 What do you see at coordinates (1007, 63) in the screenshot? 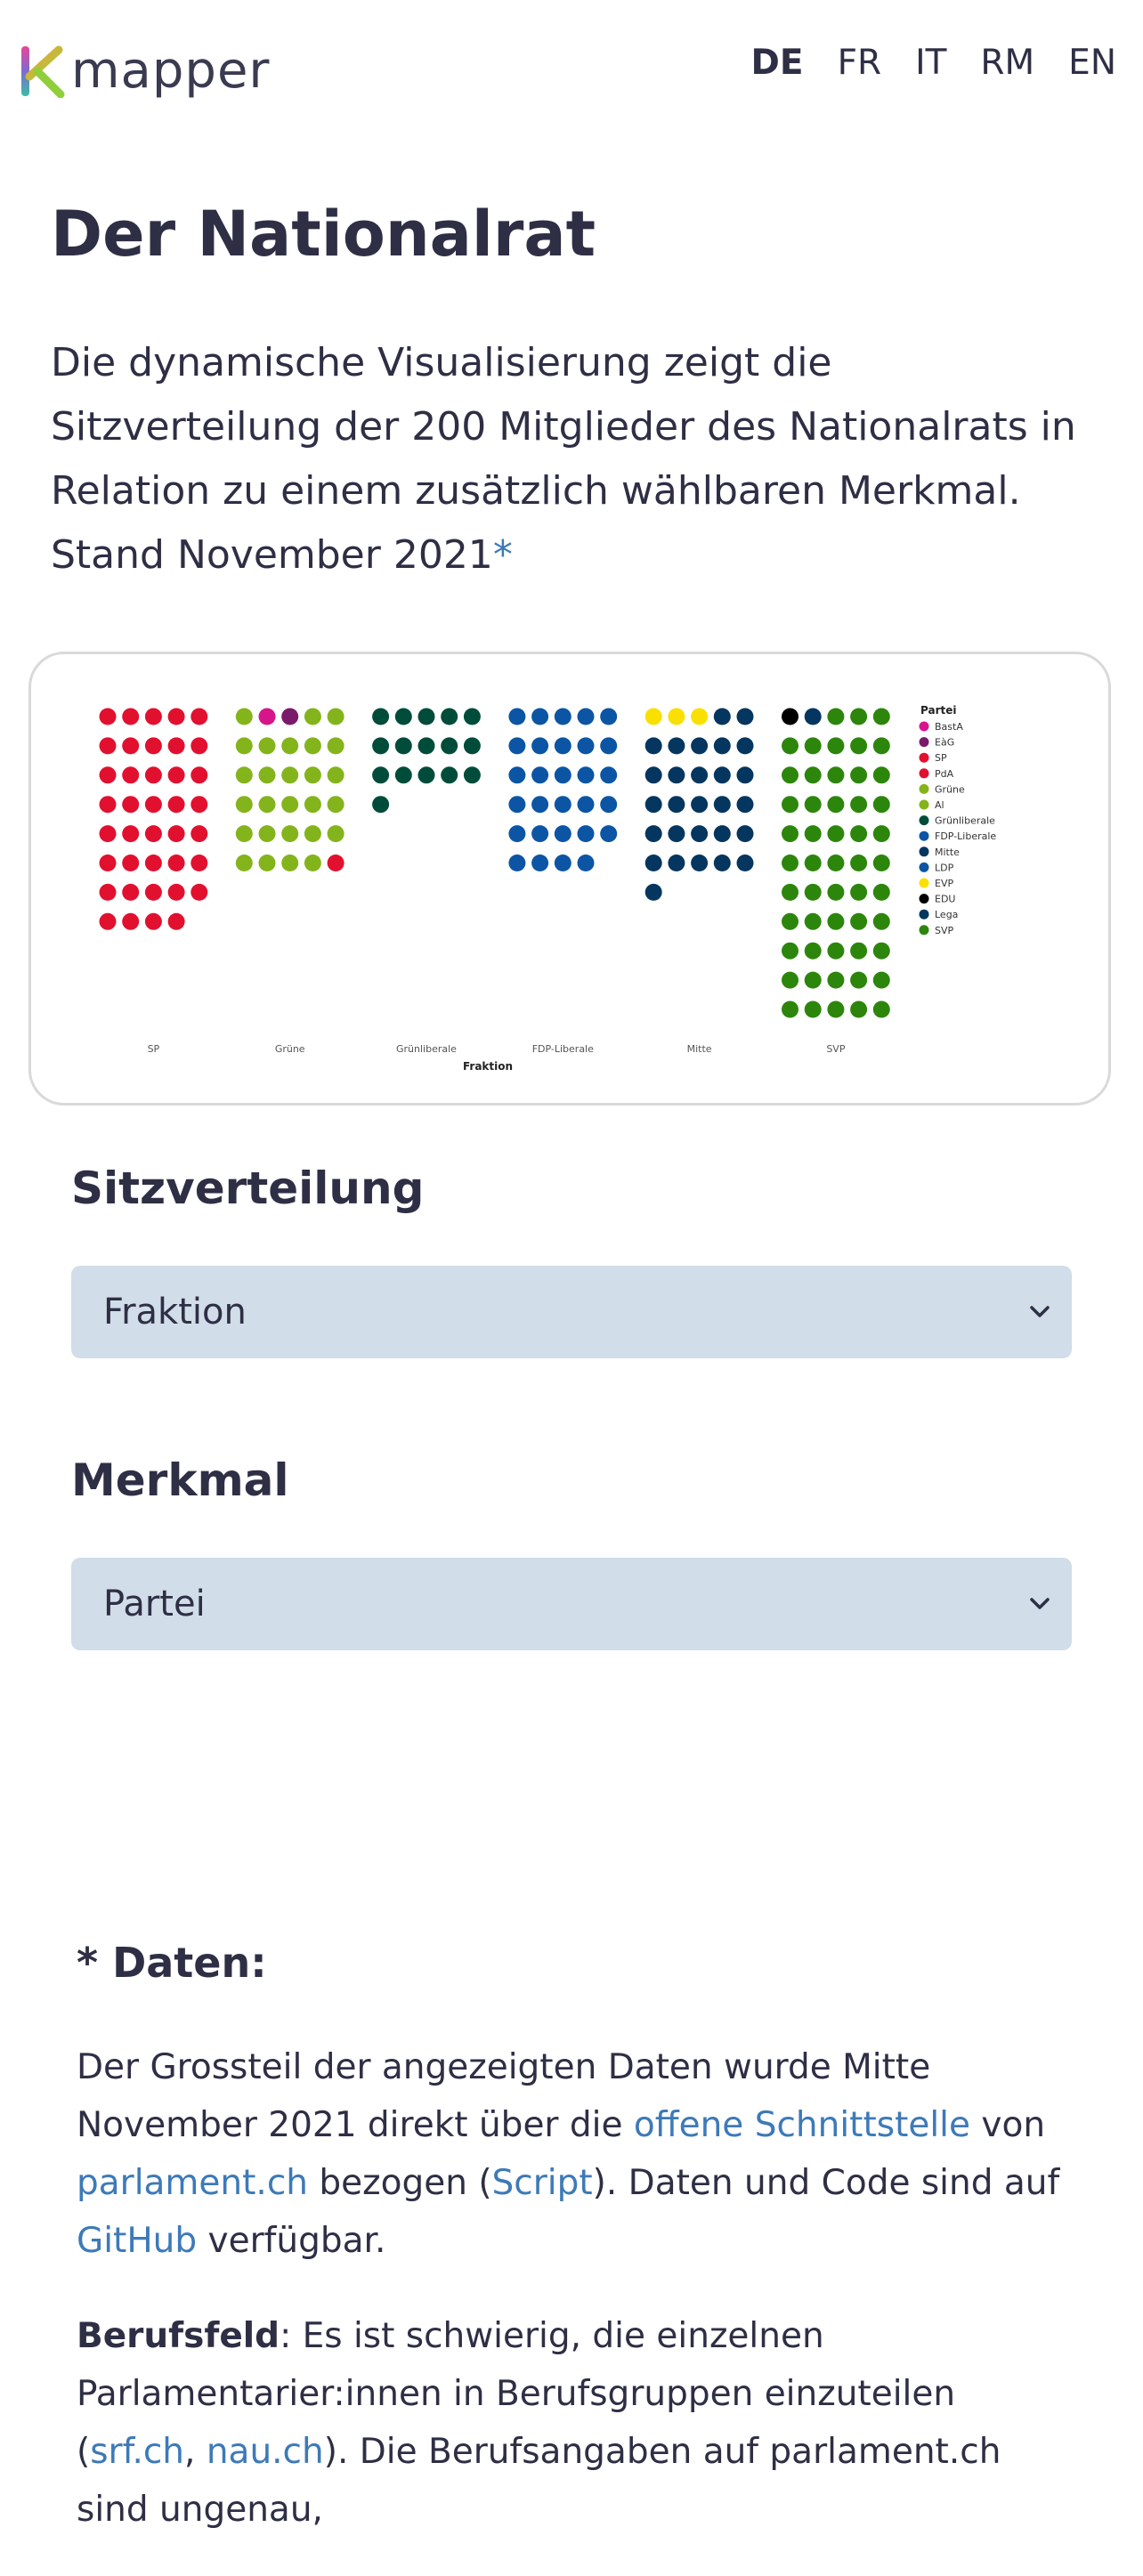
I see `lang-rm: RM` at bounding box center [1007, 63].